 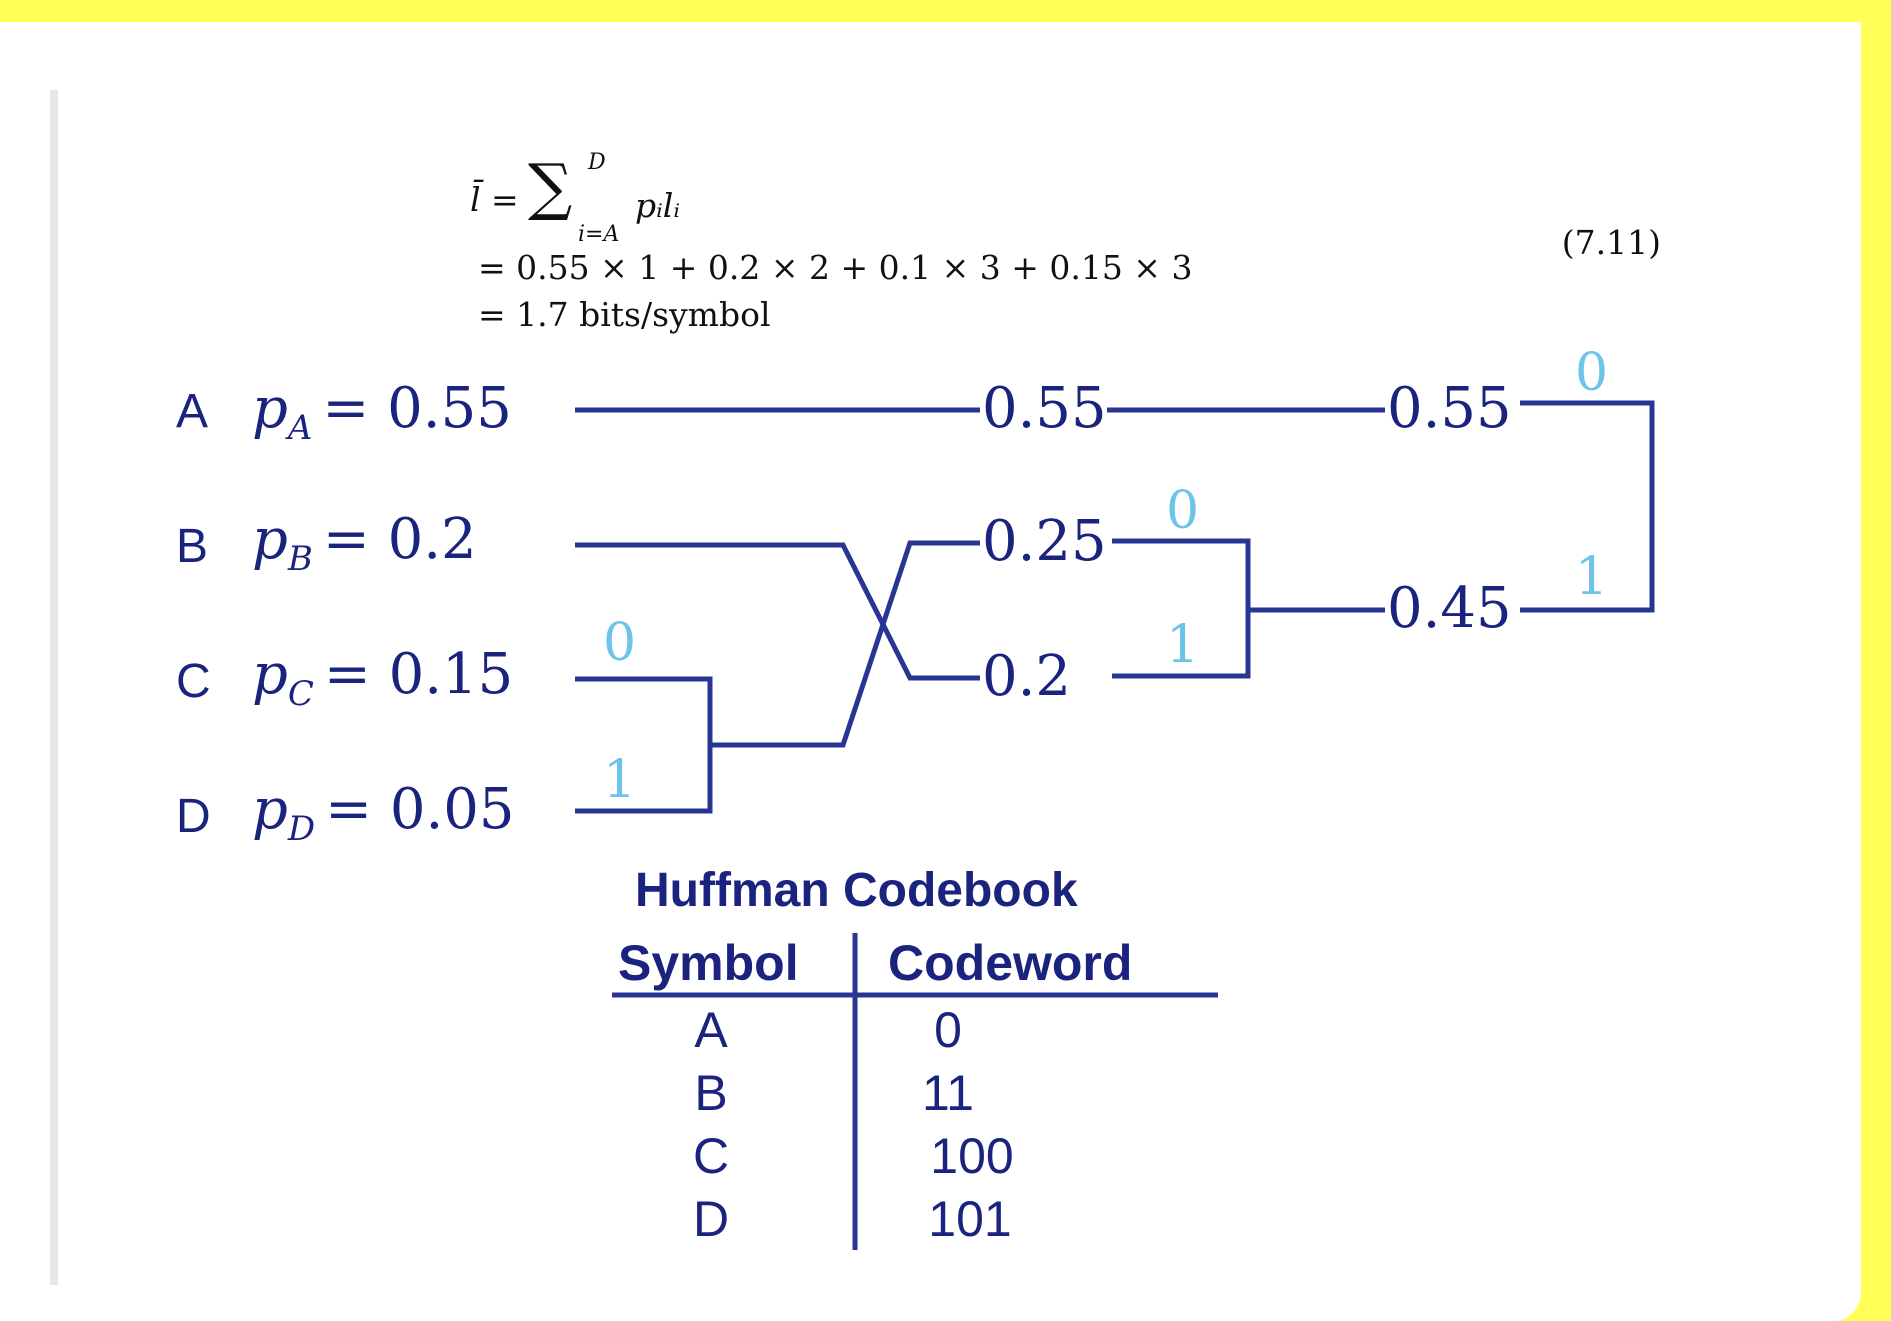 I want to click on codebook-row-code: 11, so click(x=948, y=1093).